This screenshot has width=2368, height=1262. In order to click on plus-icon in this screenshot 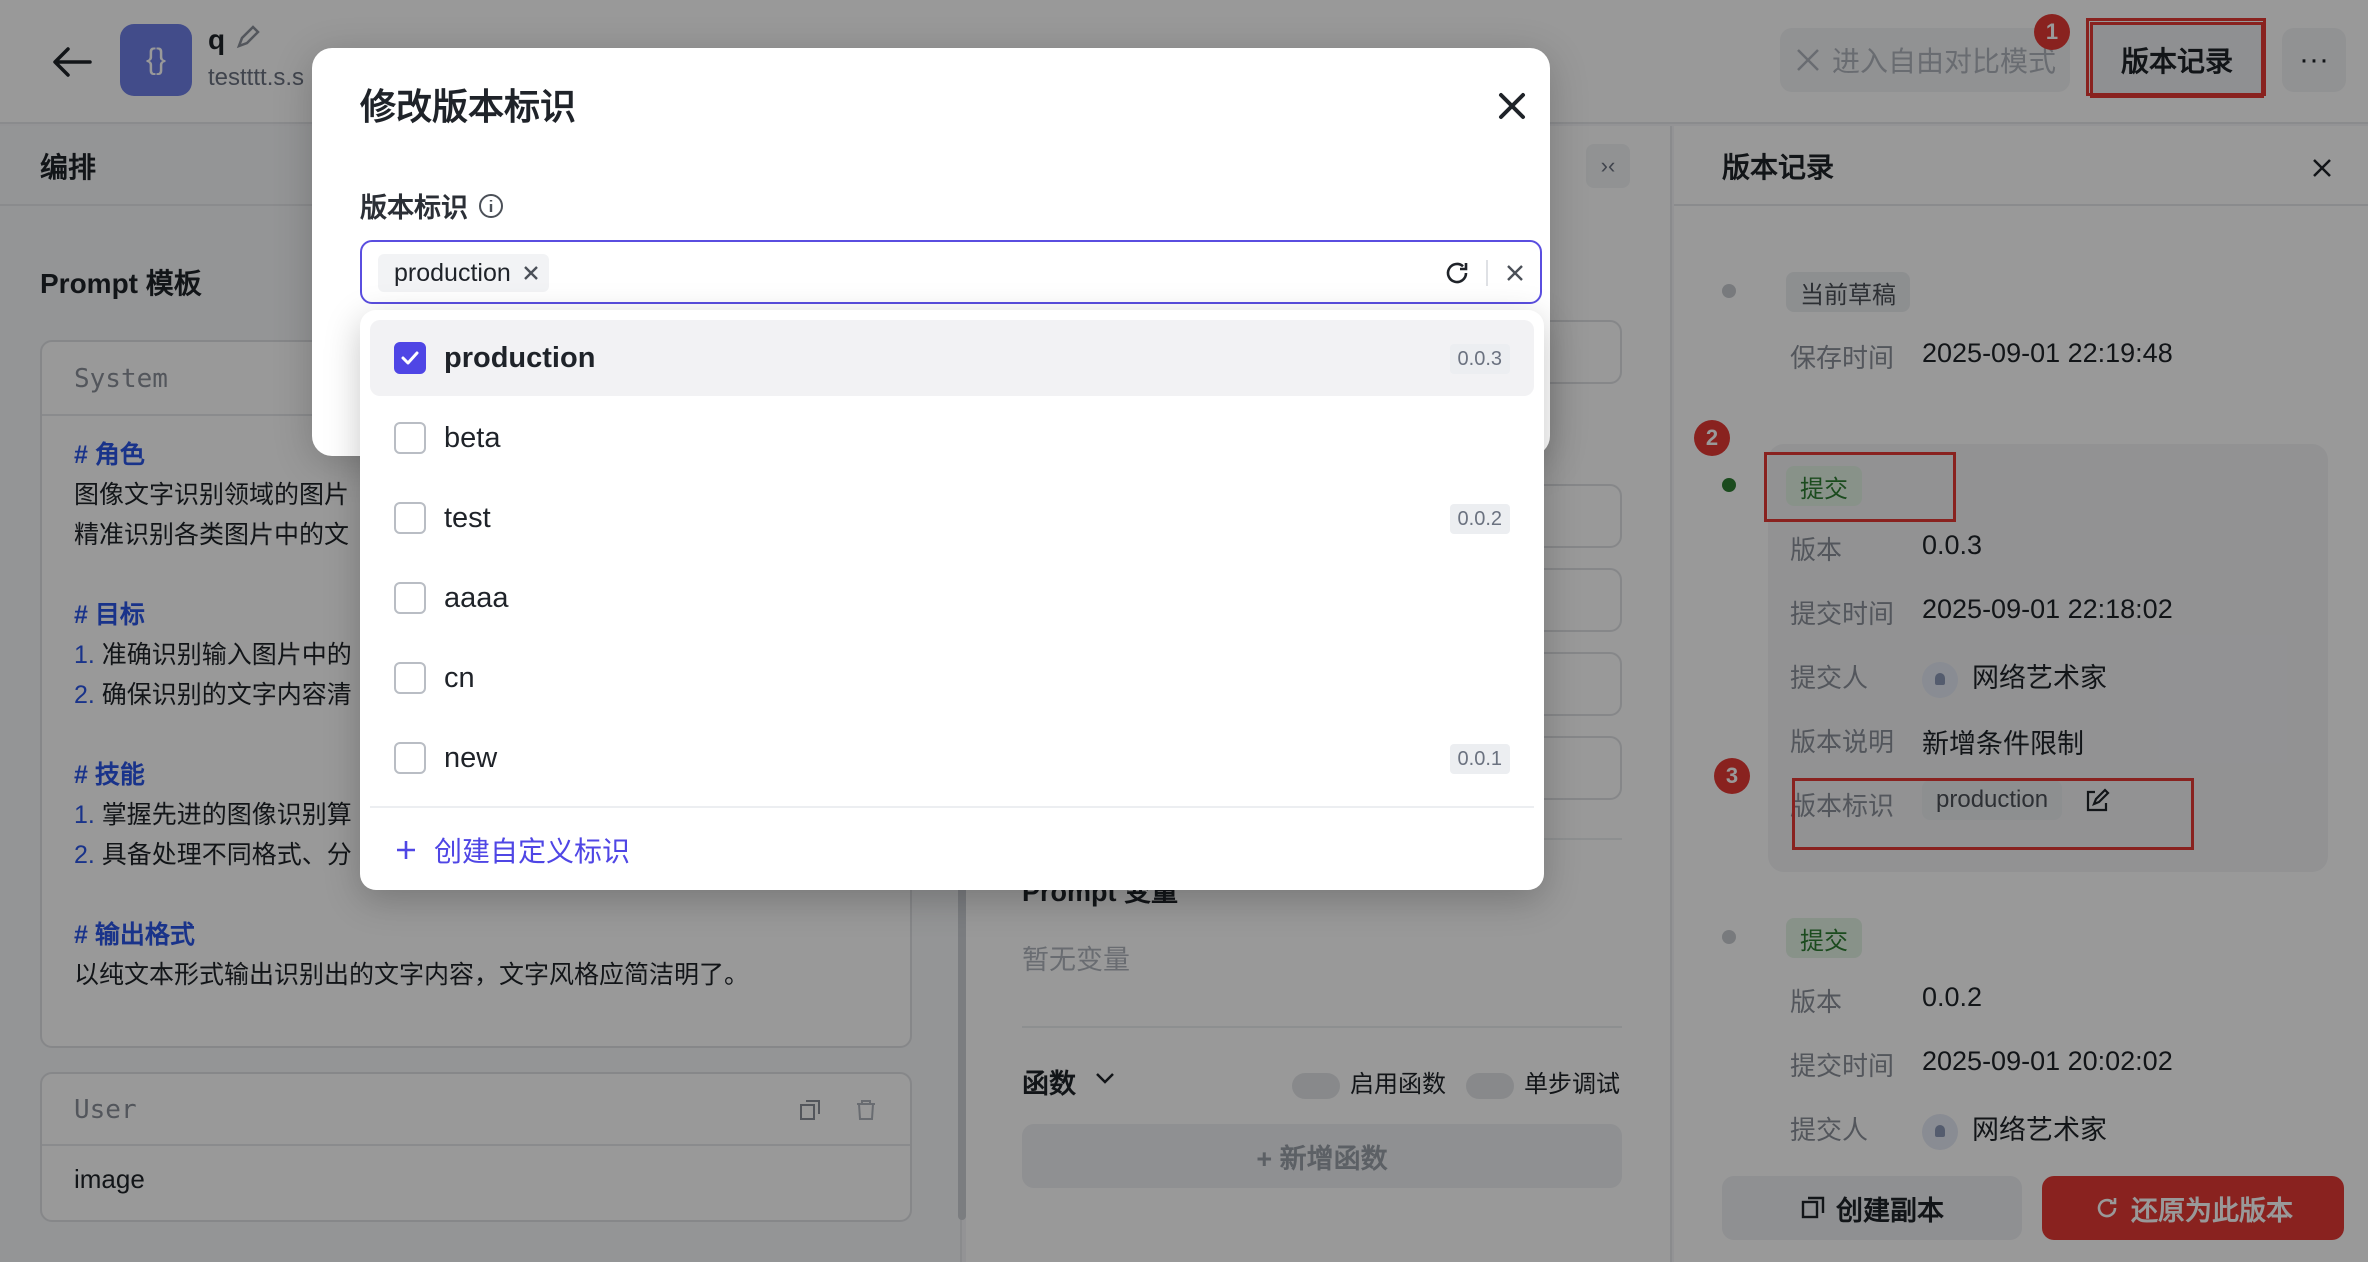, I will do `click(406, 850)`.